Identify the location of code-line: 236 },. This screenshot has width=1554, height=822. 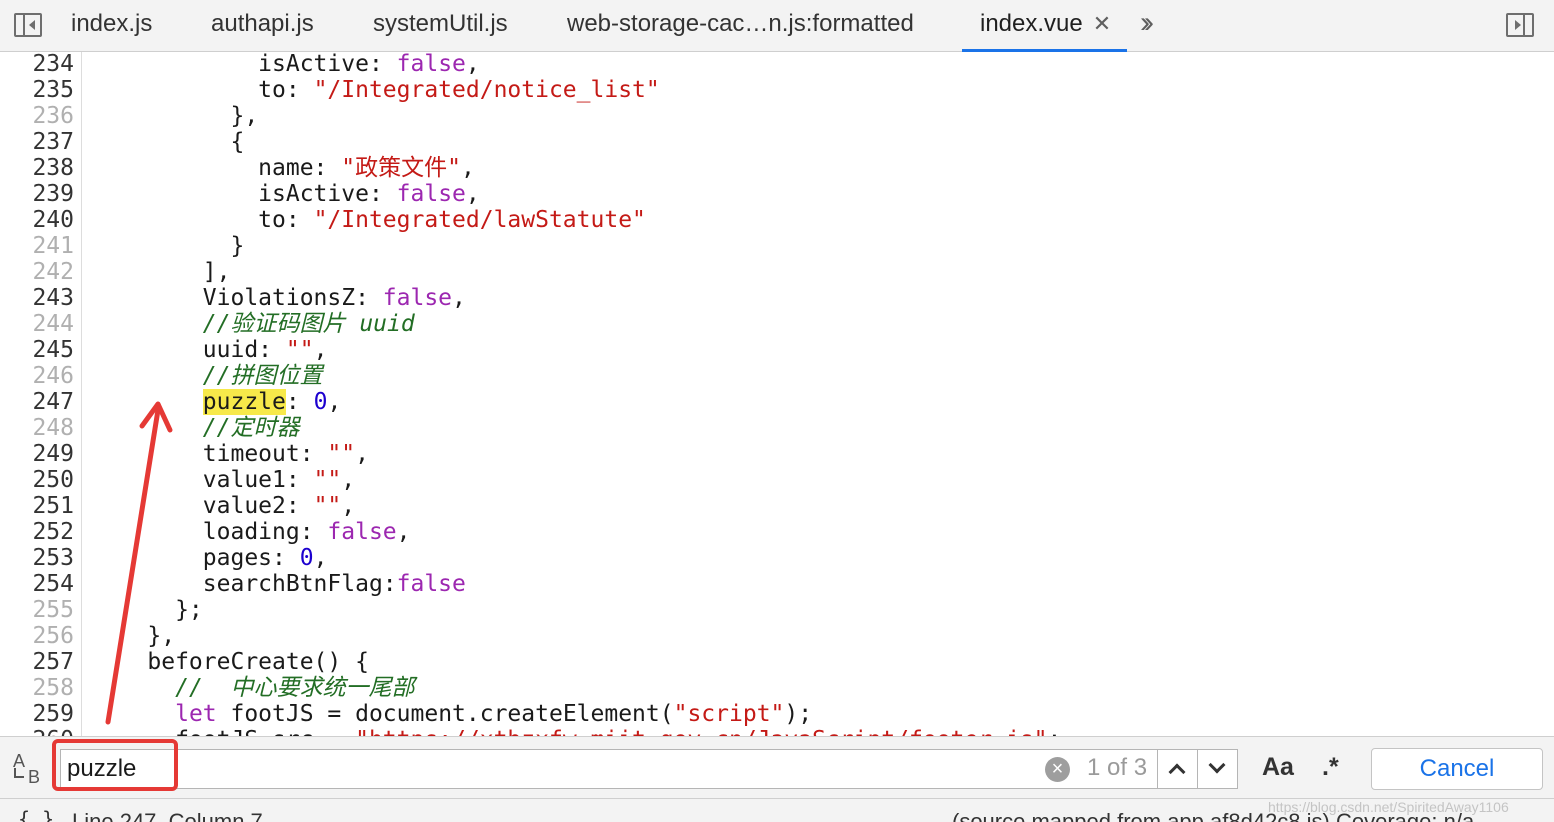
(777, 116).